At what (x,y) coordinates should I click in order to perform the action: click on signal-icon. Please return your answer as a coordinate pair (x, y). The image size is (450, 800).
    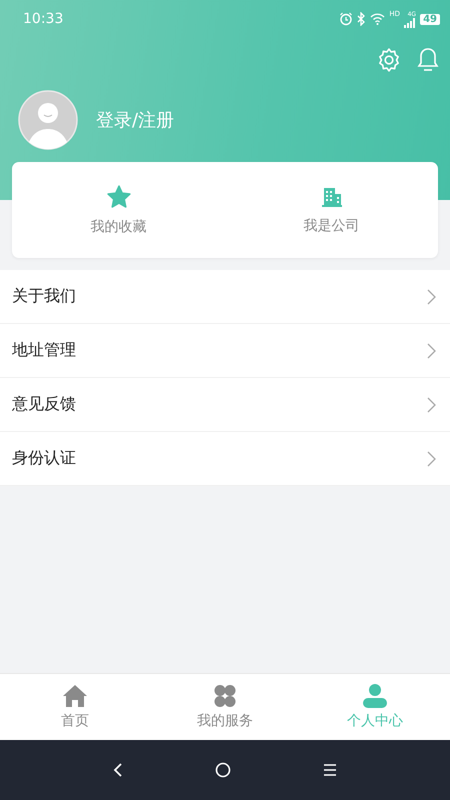
    Looking at the image, I should click on (410, 23).